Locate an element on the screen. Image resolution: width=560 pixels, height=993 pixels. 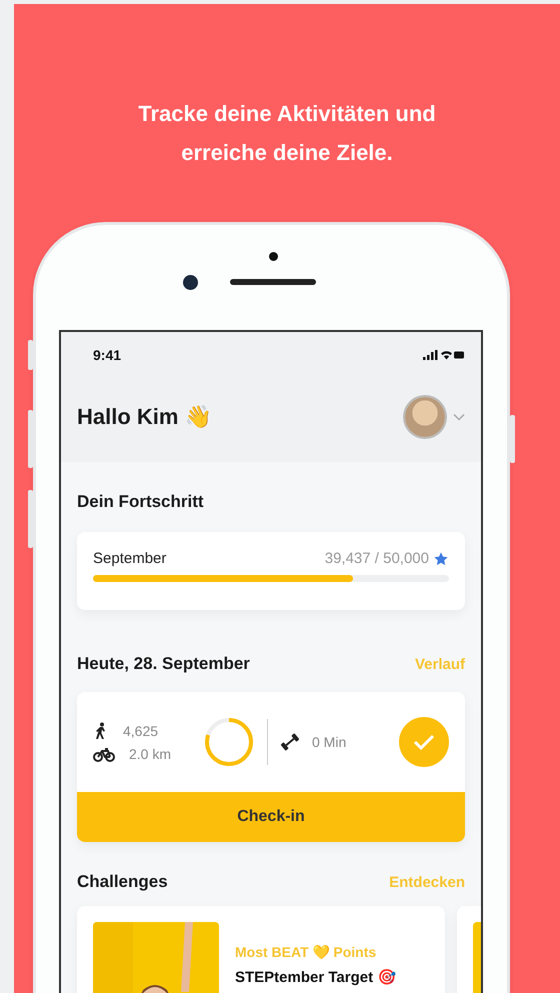
points-reading: 39,437 / 50,000 is located at coordinates (376, 558).